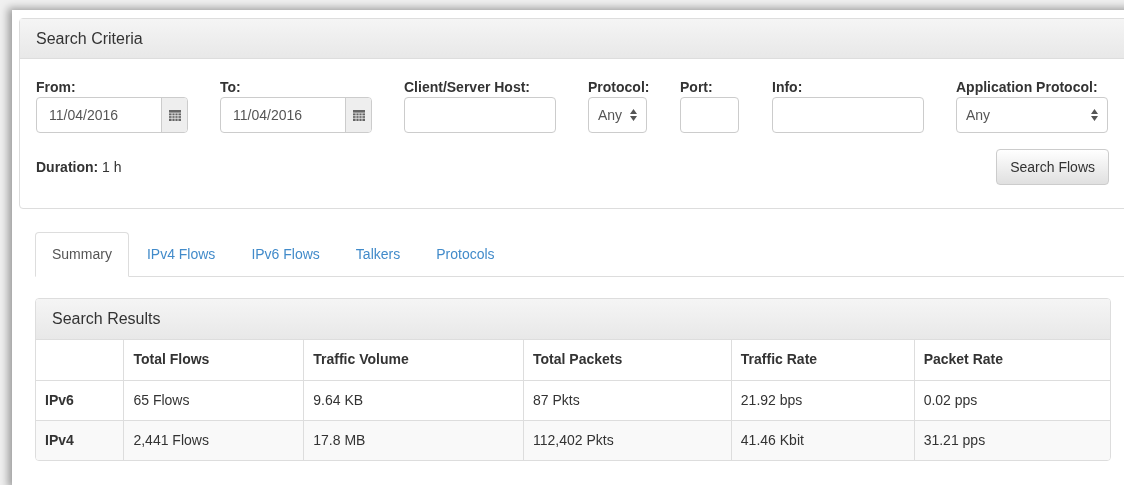 The width and height of the screenshot is (1124, 485). What do you see at coordinates (823, 400) in the screenshot?
I see `table-cell: 21.92 bps` at bounding box center [823, 400].